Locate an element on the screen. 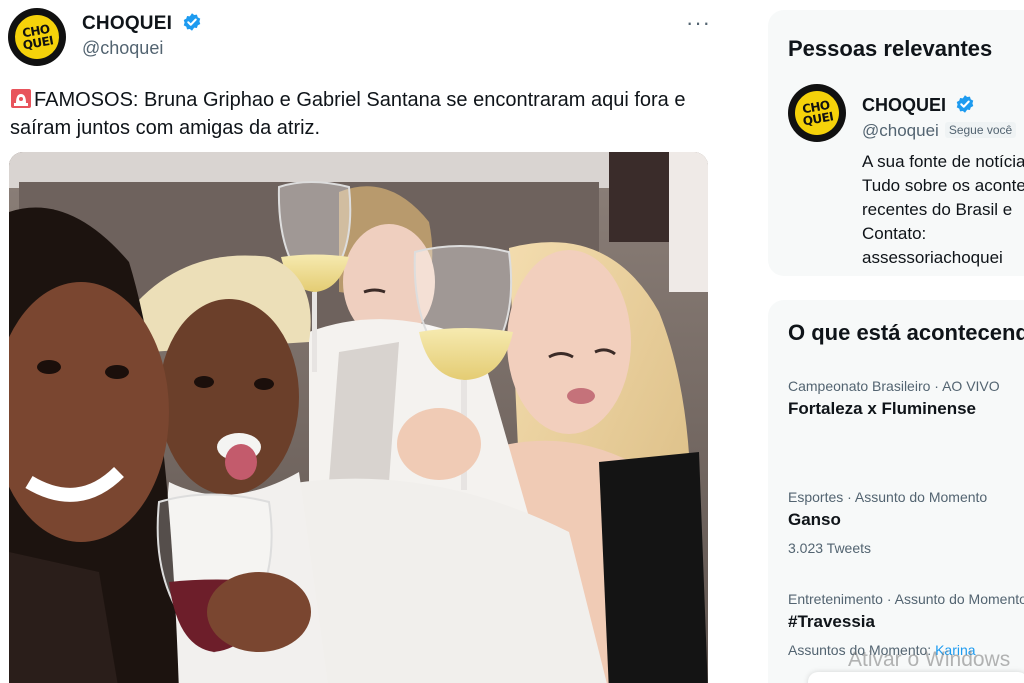 This screenshot has width=1024, height=683. trend-meta: Entretenimento · Assunto do Momento is located at coordinates (906, 599).